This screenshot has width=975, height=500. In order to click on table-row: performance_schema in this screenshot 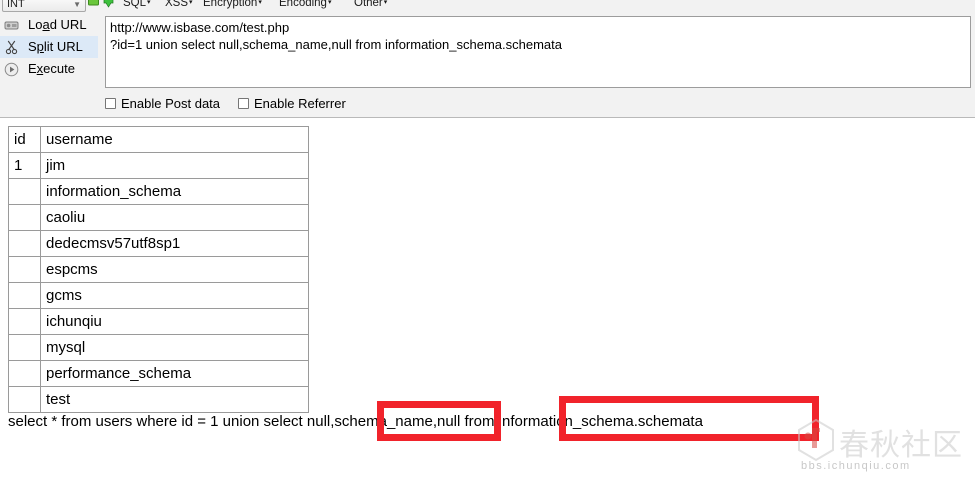, I will do `click(158, 373)`.